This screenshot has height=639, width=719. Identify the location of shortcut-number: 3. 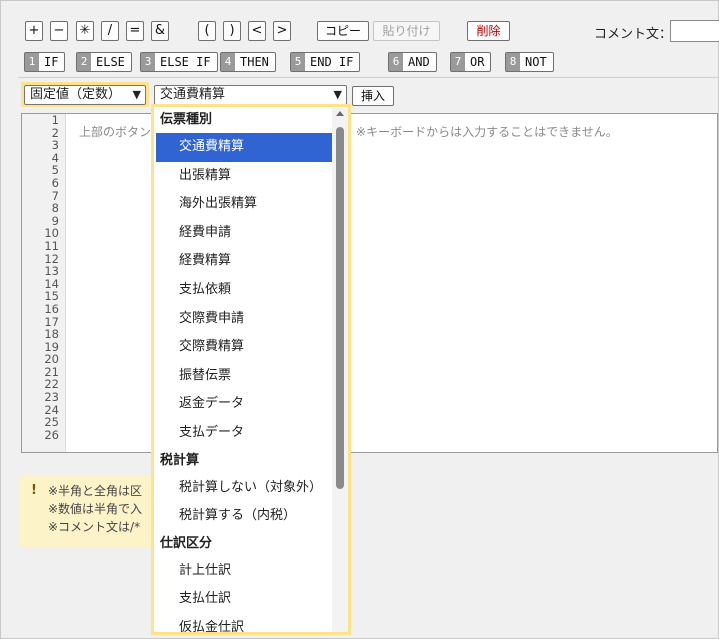
(148, 62).